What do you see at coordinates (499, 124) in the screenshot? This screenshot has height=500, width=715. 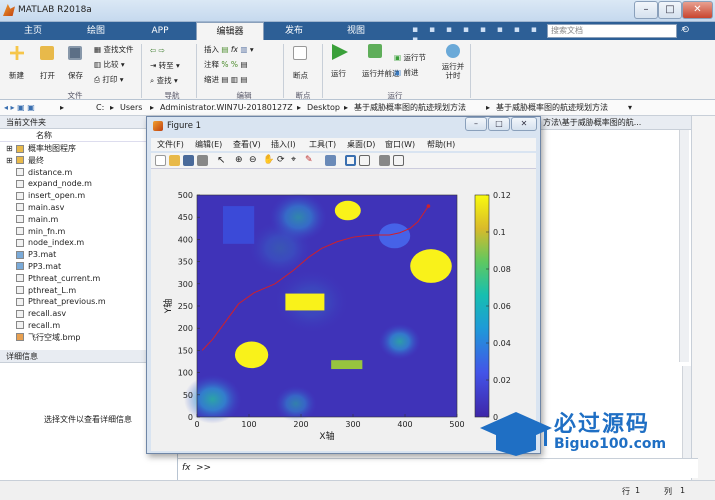 I see `figure-maximize-button: □` at bounding box center [499, 124].